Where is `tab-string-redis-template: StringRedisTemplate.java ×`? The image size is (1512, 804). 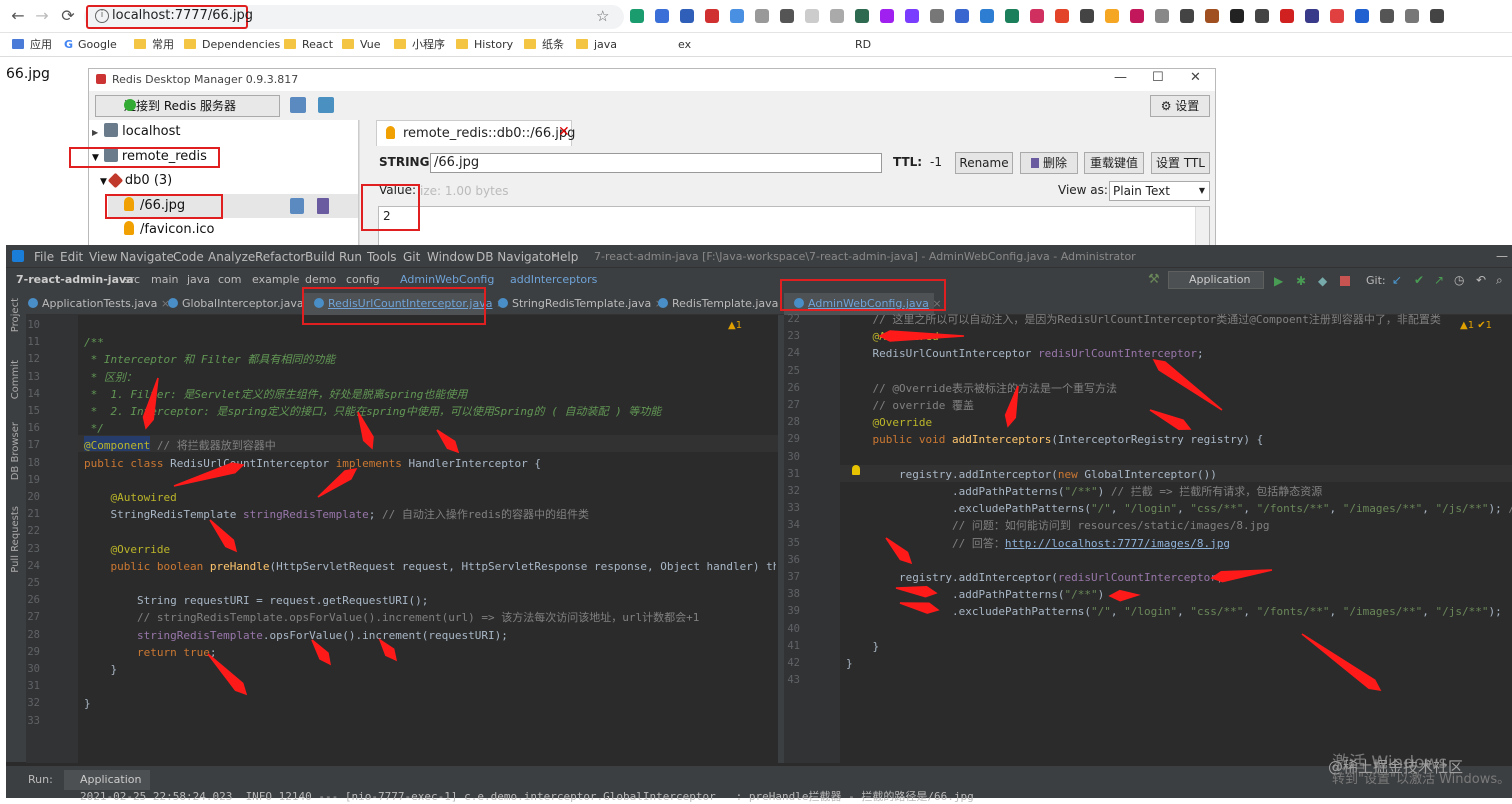
tab-string-redis-template: StringRedisTemplate.java × is located at coordinates (581, 303).